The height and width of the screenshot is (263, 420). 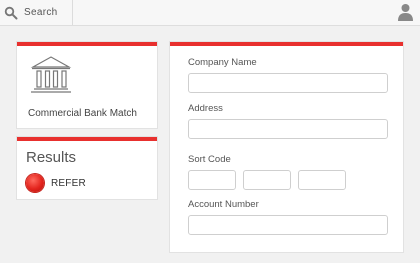 What do you see at coordinates (51, 157) in the screenshot?
I see `results-title: Results` at bounding box center [51, 157].